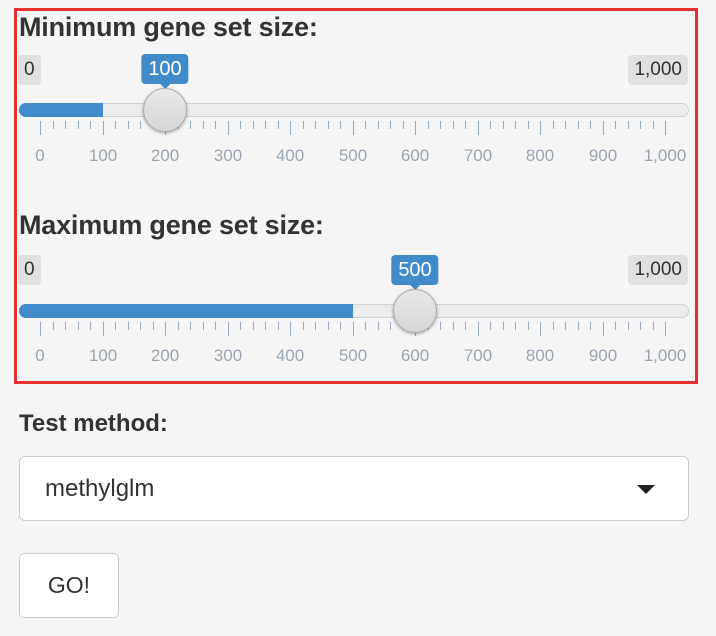 The image size is (716, 636). What do you see at coordinates (186, 311) in the screenshot?
I see `max-slider-fill` at bounding box center [186, 311].